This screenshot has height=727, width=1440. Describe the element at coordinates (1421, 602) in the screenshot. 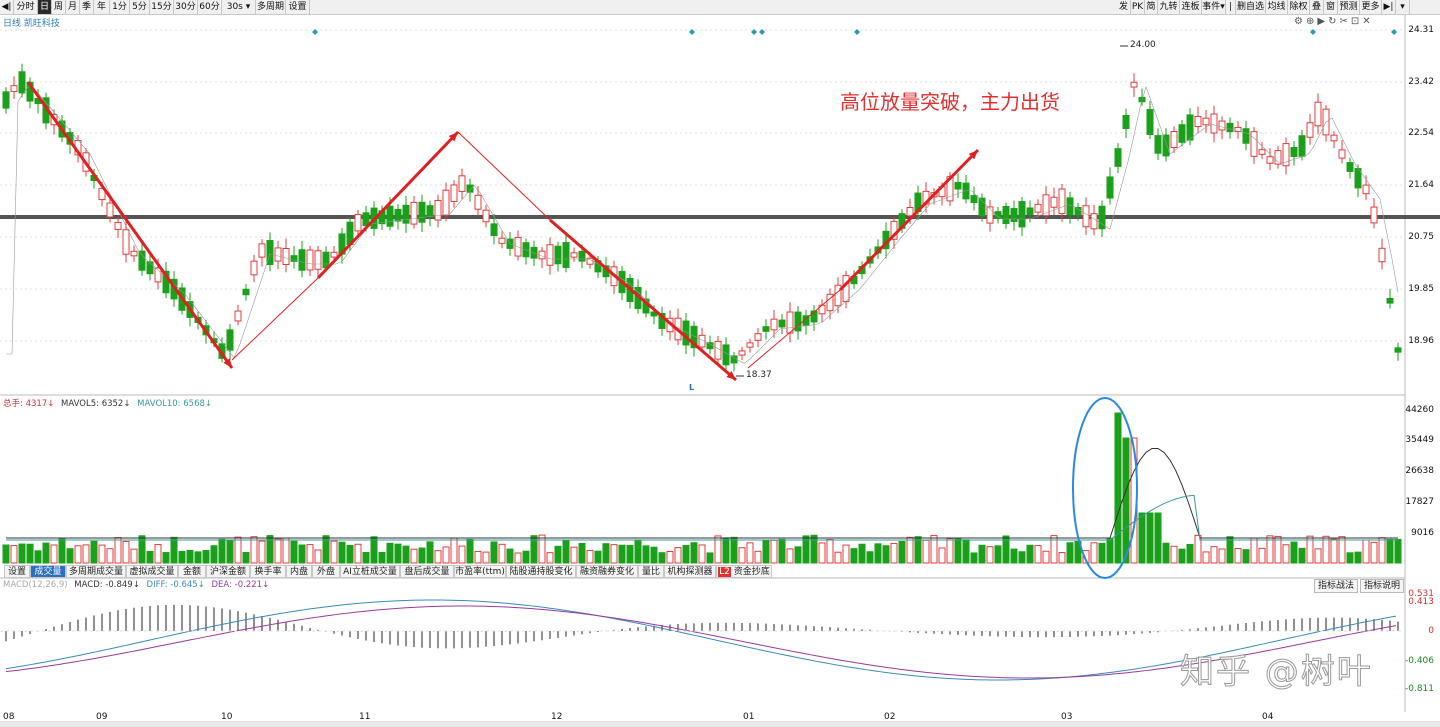

I see `macd-tick: 0.413` at that location.